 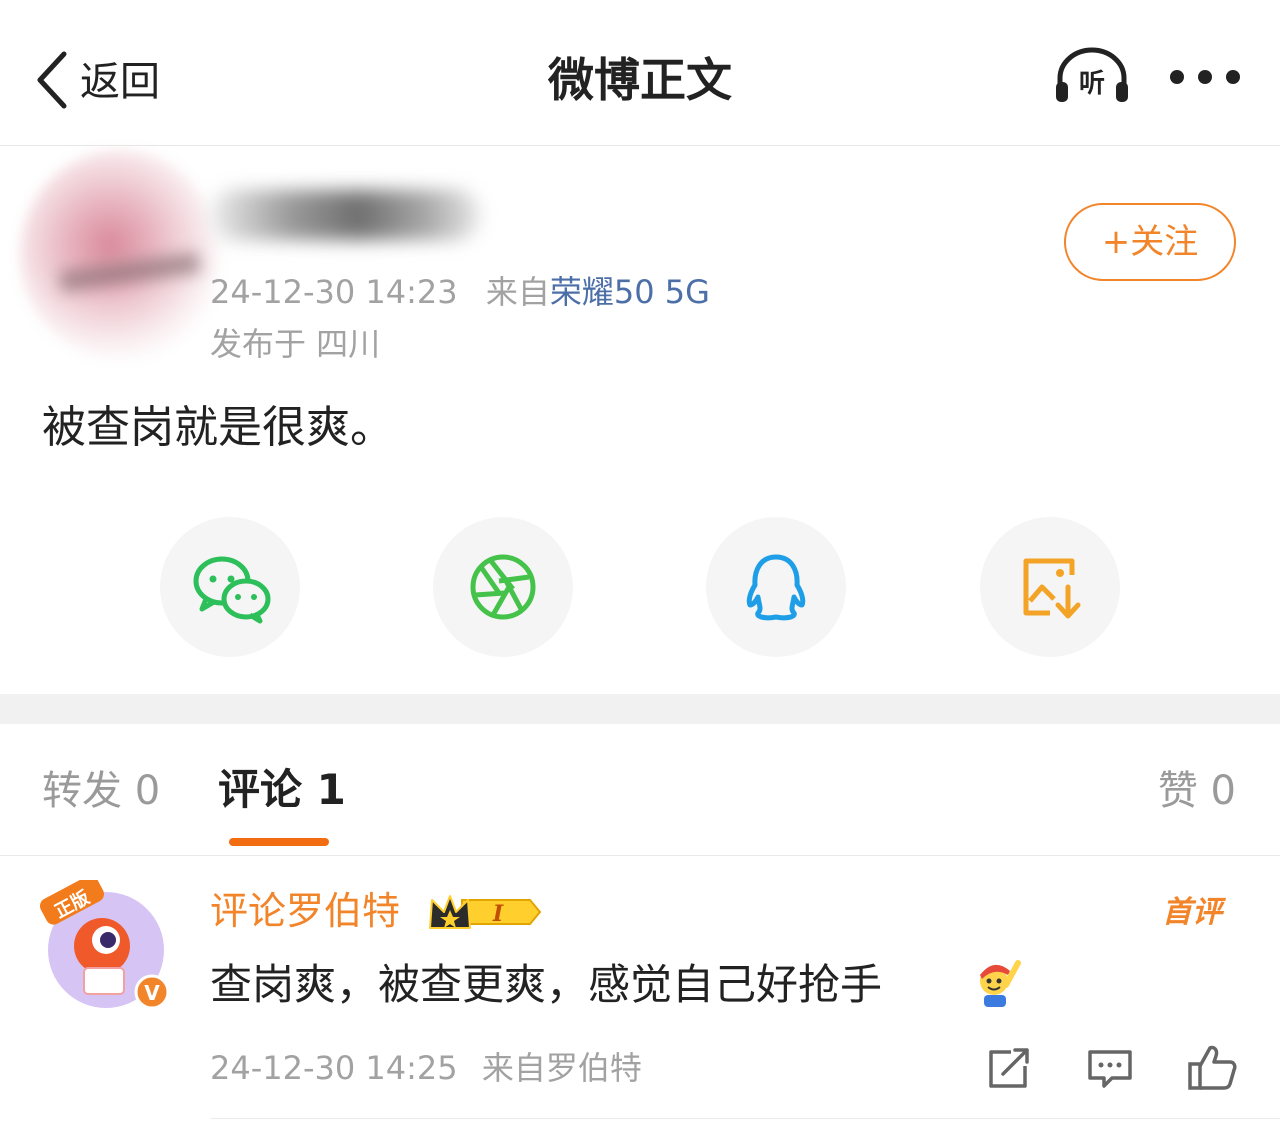 I want to click on thumbs-up-icon, so click(x=1212, y=1067).